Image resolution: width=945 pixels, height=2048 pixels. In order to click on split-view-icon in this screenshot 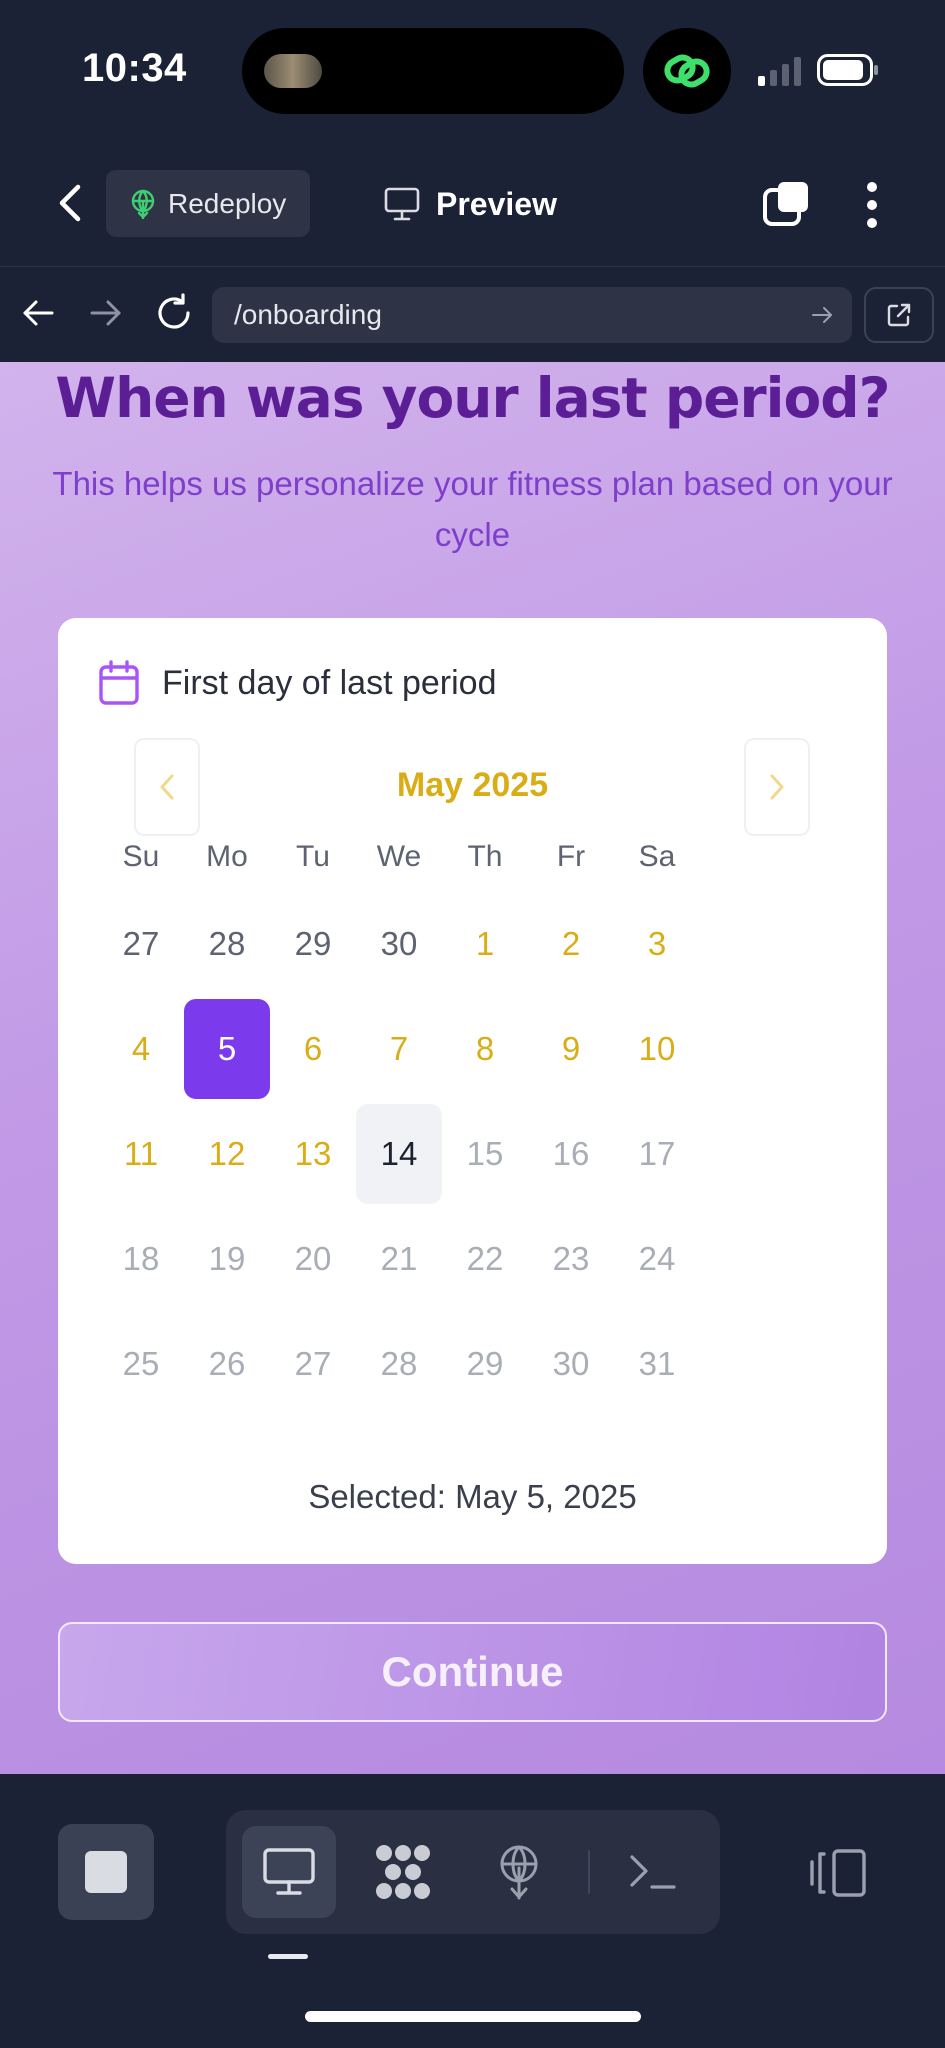, I will do `click(838, 1873)`.